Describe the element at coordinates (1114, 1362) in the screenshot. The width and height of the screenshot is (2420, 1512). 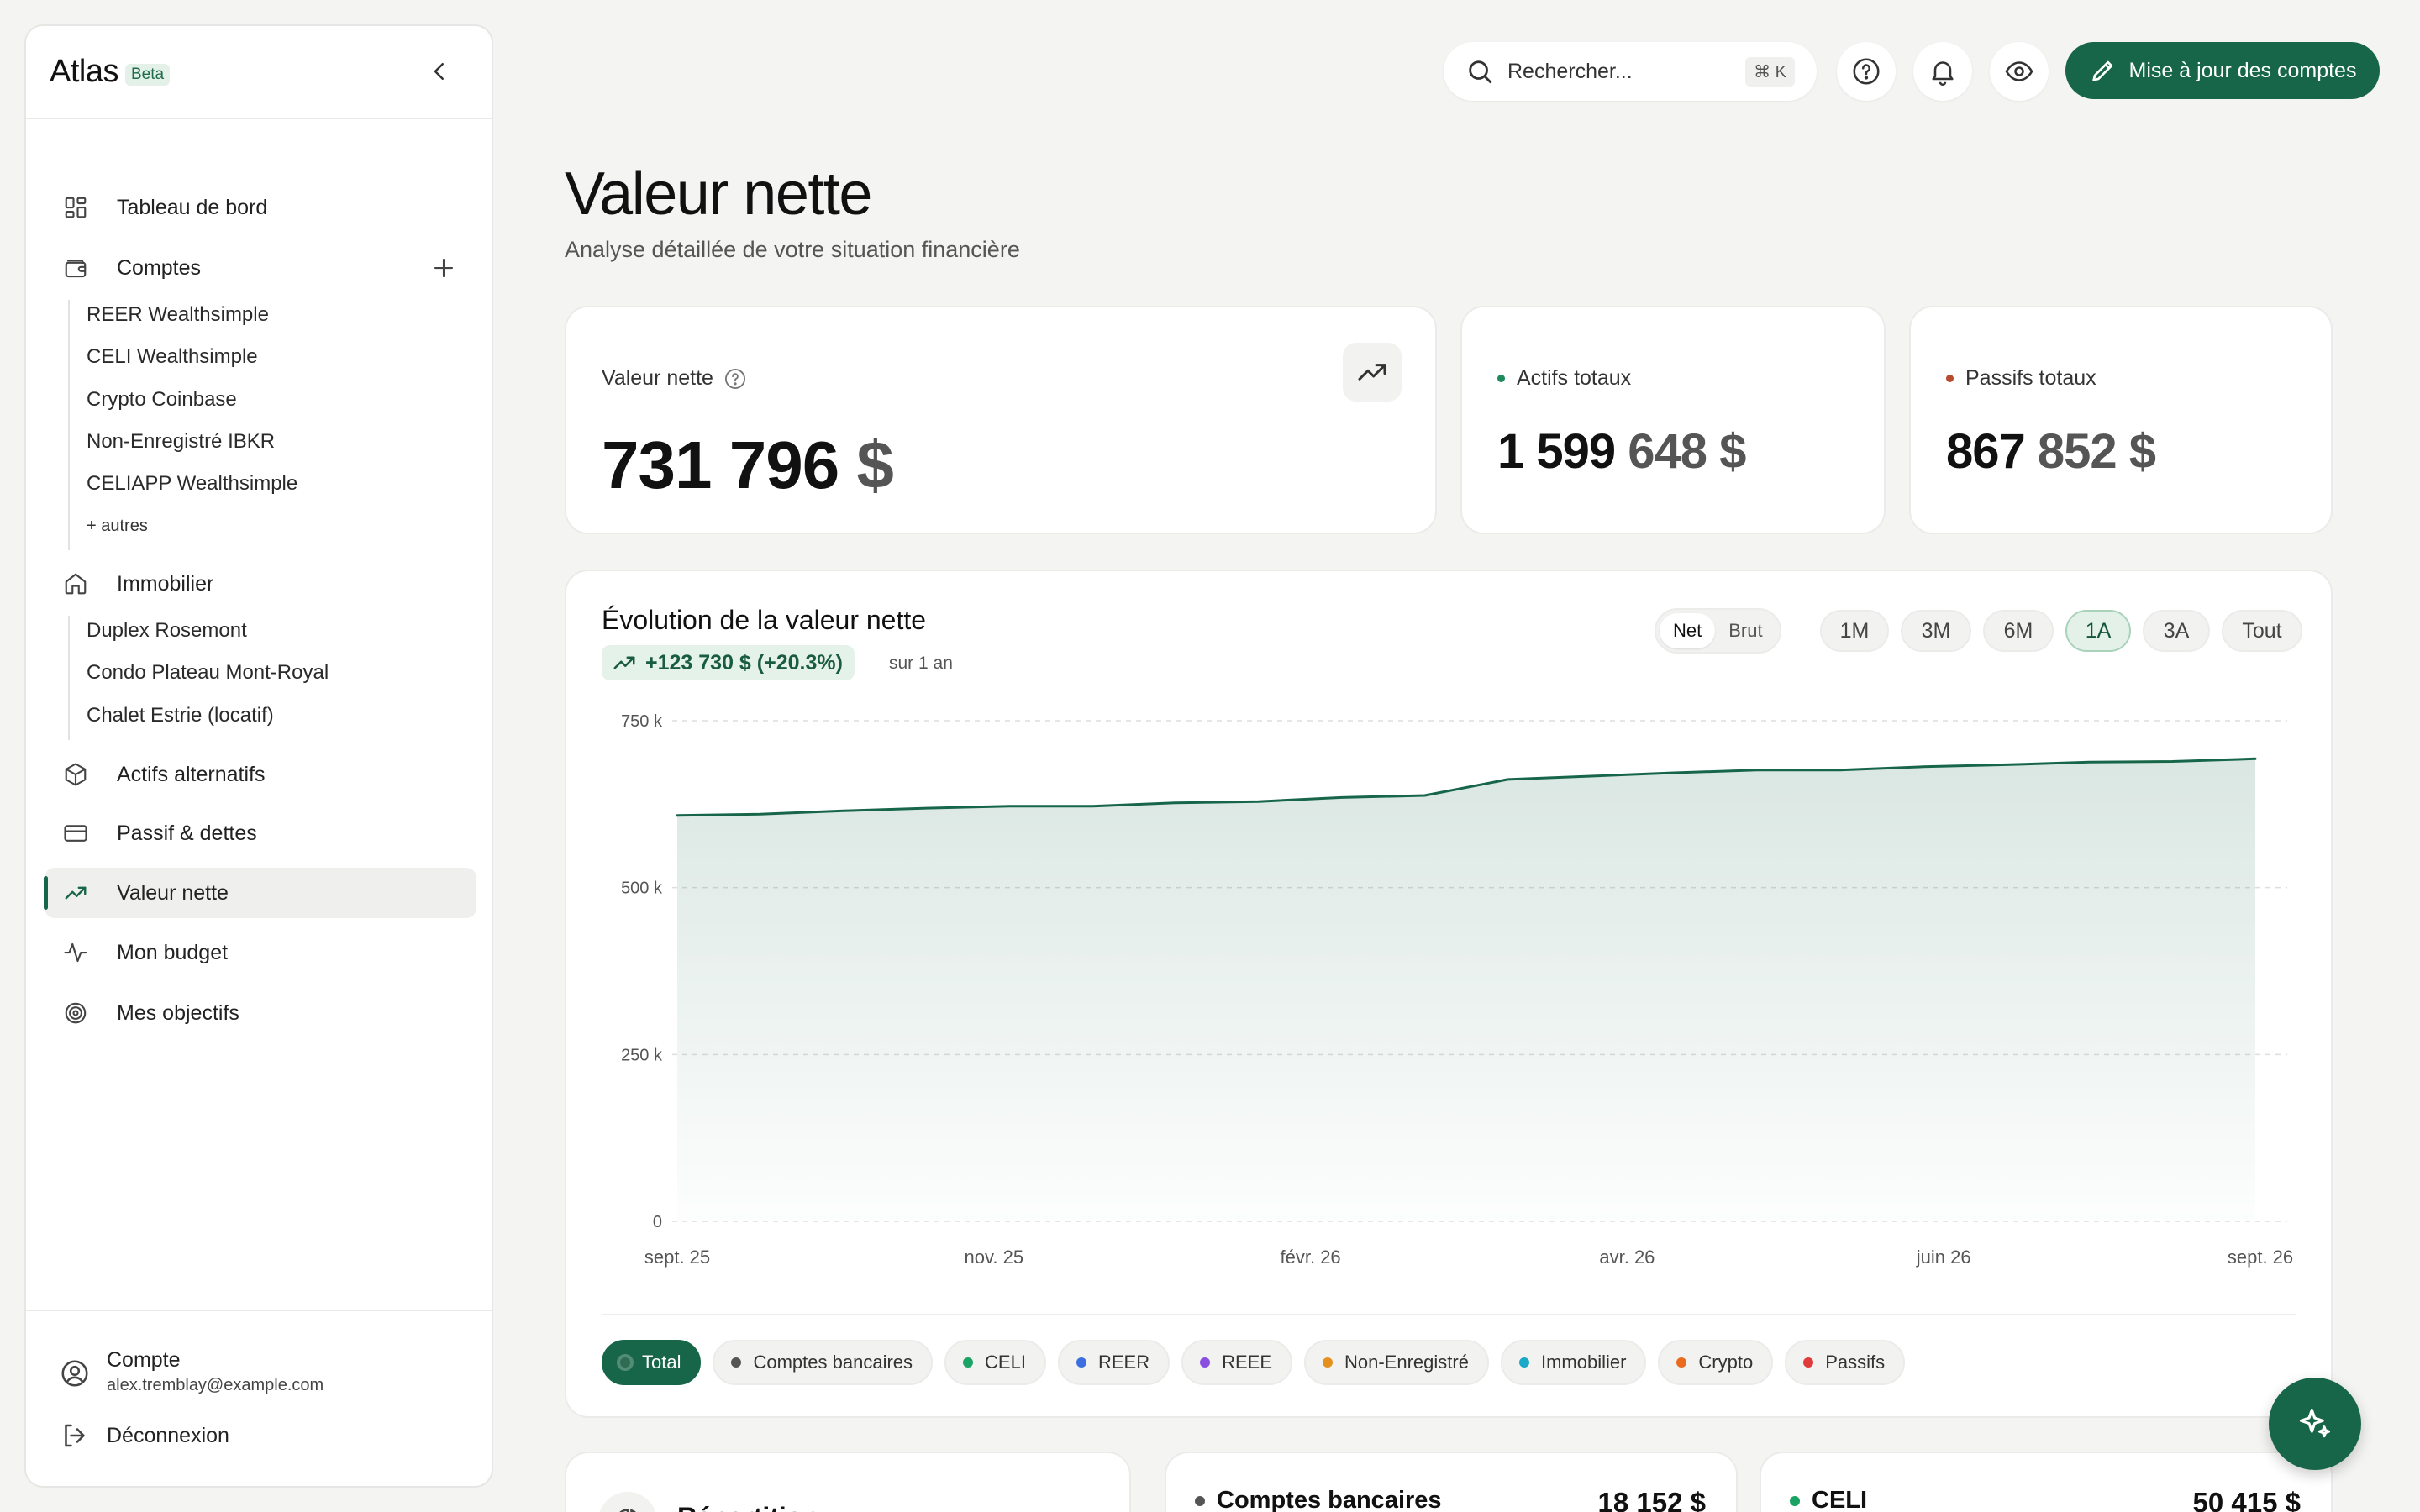
I see `legend-chip-reer: REER` at that location.